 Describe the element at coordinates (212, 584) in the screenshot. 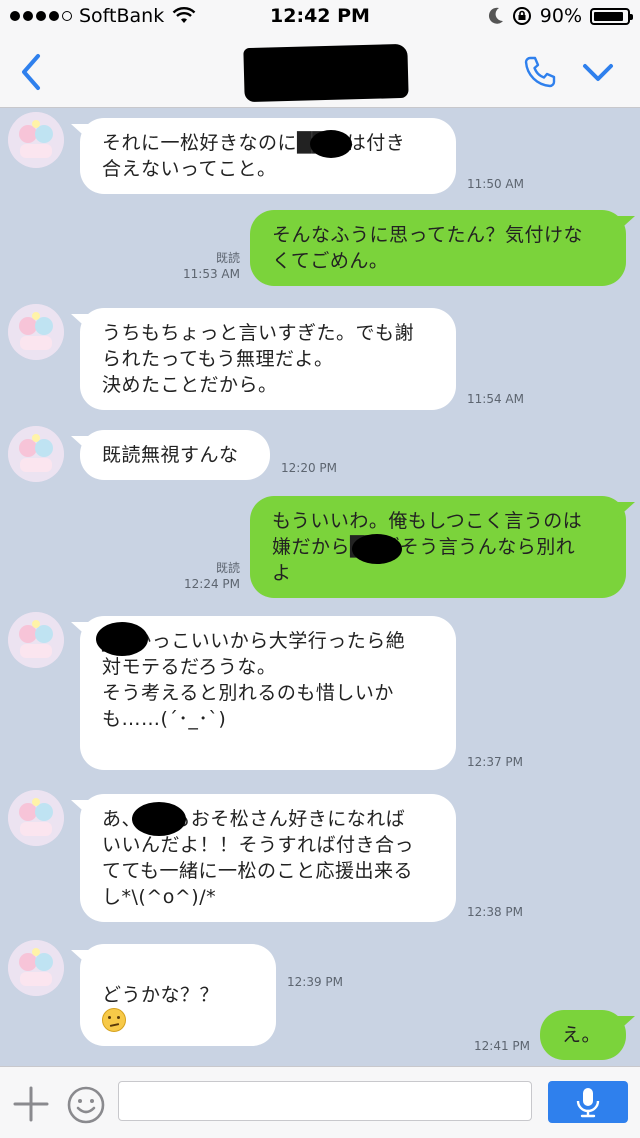

I see `message-time: 12:24 PM` at that location.